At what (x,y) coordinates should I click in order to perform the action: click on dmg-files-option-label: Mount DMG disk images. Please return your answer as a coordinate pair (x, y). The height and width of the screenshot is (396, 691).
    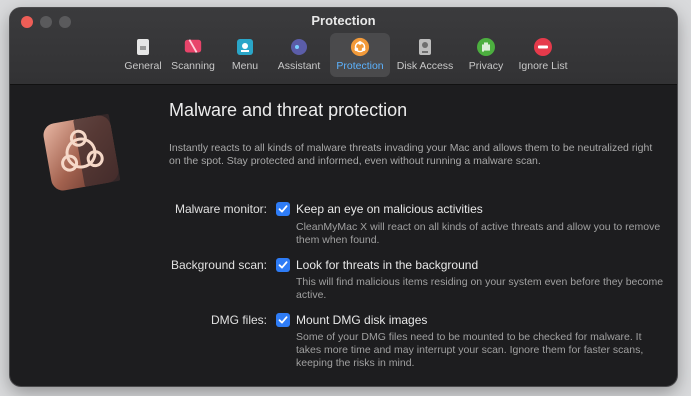
    Looking at the image, I should click on (361, 320).